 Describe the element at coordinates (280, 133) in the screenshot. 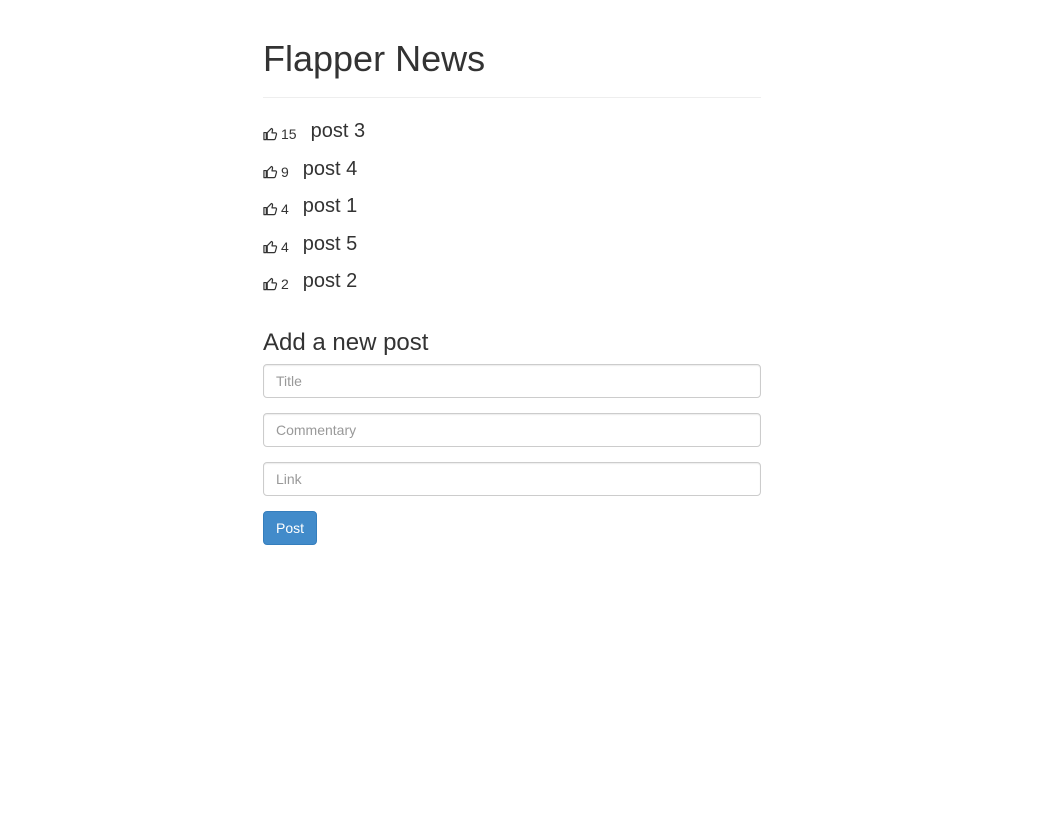

I see `upvote-button: 15` at that location.